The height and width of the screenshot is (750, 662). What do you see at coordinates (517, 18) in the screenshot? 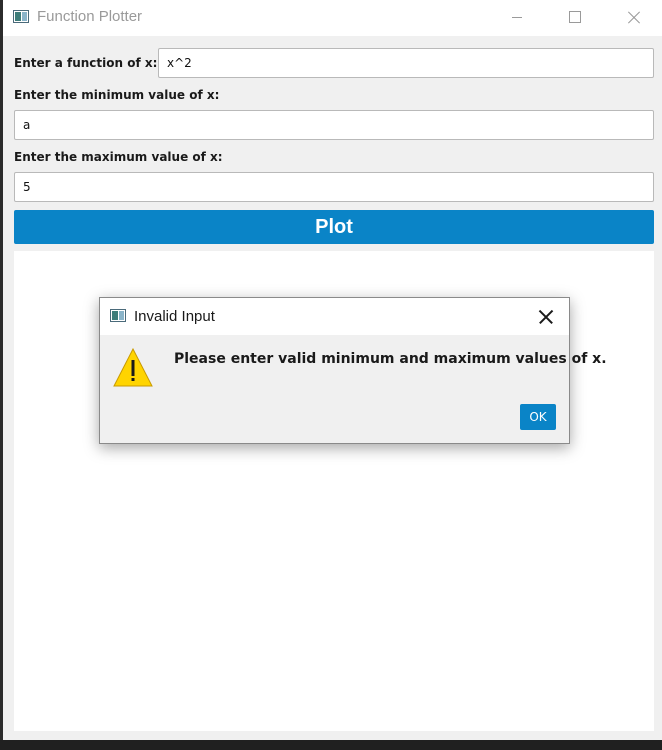
I see `minimize-icon` at bounding box center [517, 18].